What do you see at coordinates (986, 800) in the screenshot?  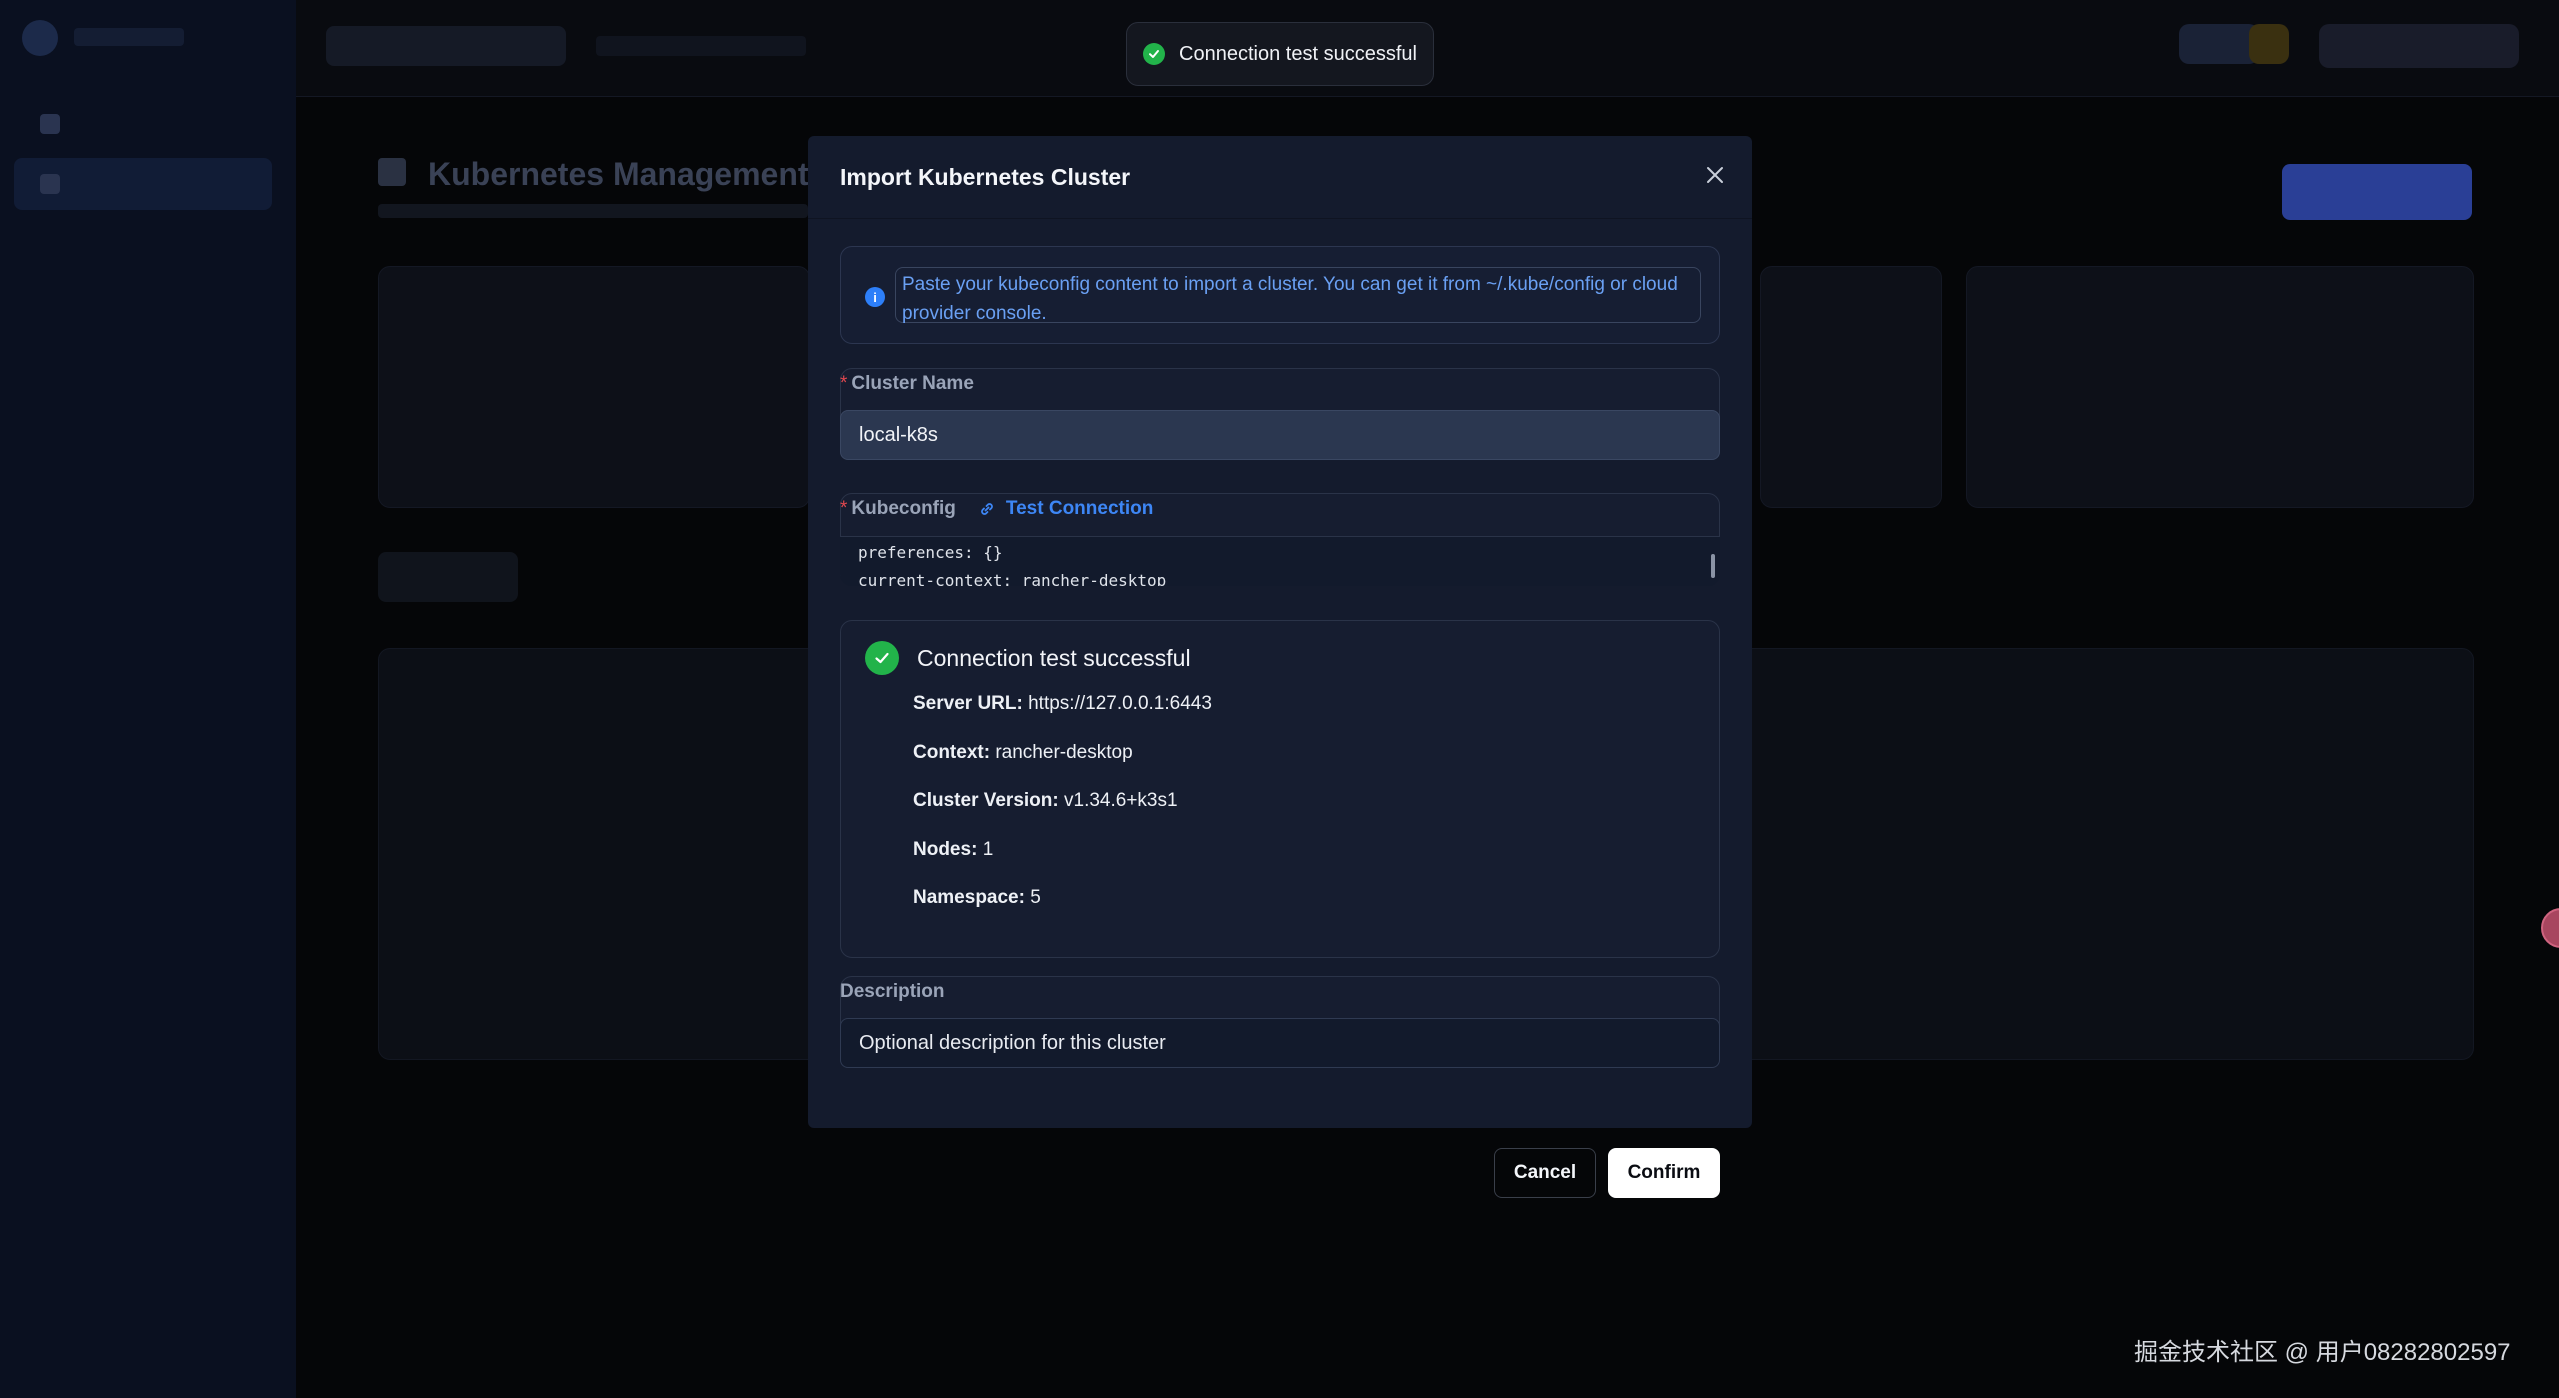 I see `cluster-version-label: Cluster Version:` at bounding box center [986, 800].